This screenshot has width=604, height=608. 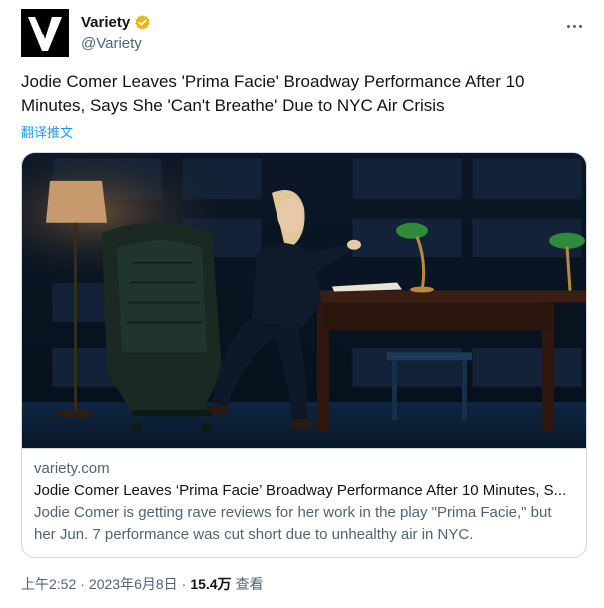 I want to click on variety-logo-icon, so click(x=45, y=33).